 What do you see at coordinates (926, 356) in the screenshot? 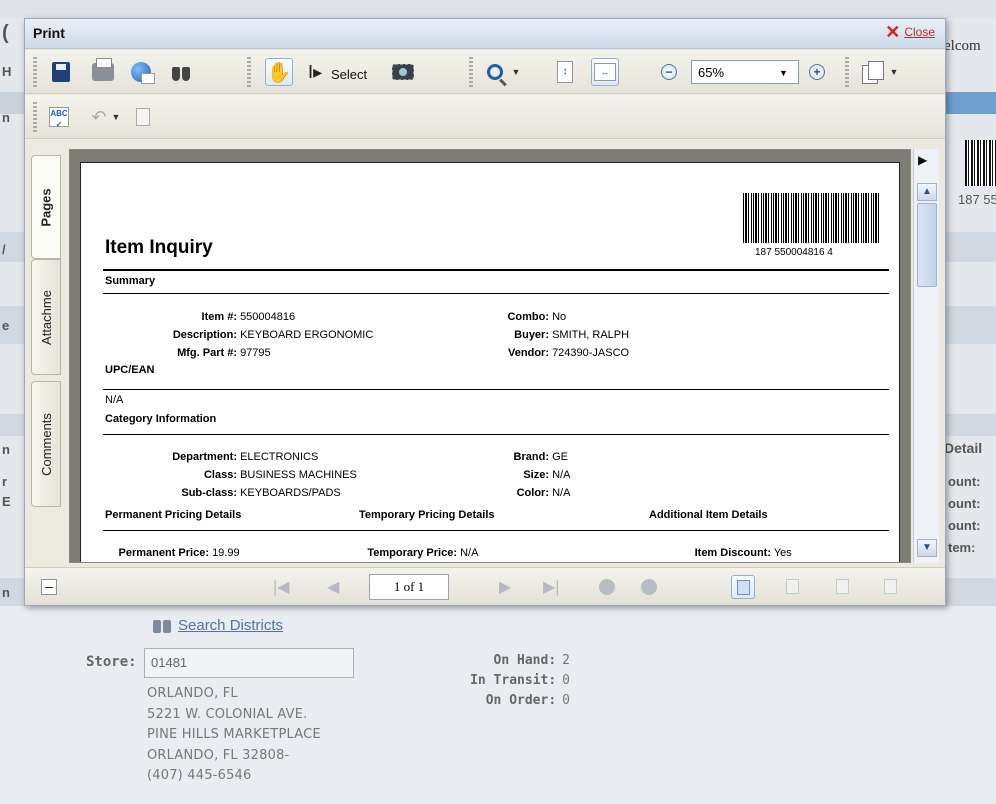
I see `vertical-scrollbar: ▶ ▲ ▼` at bounding box center [926, 356].